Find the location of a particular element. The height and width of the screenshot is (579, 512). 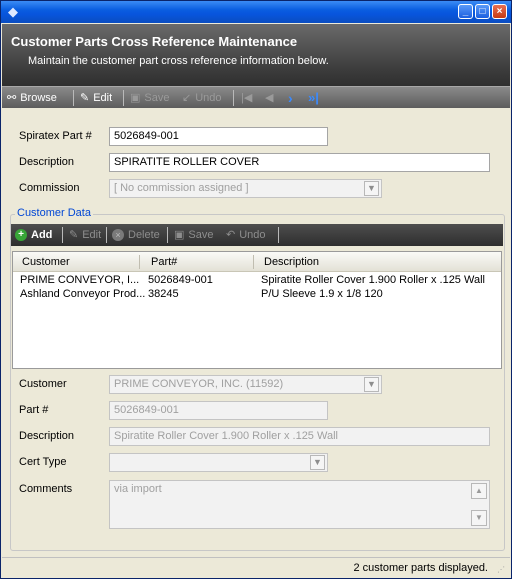

previous-record-button: ◀ is located at coordinates (269, 98).